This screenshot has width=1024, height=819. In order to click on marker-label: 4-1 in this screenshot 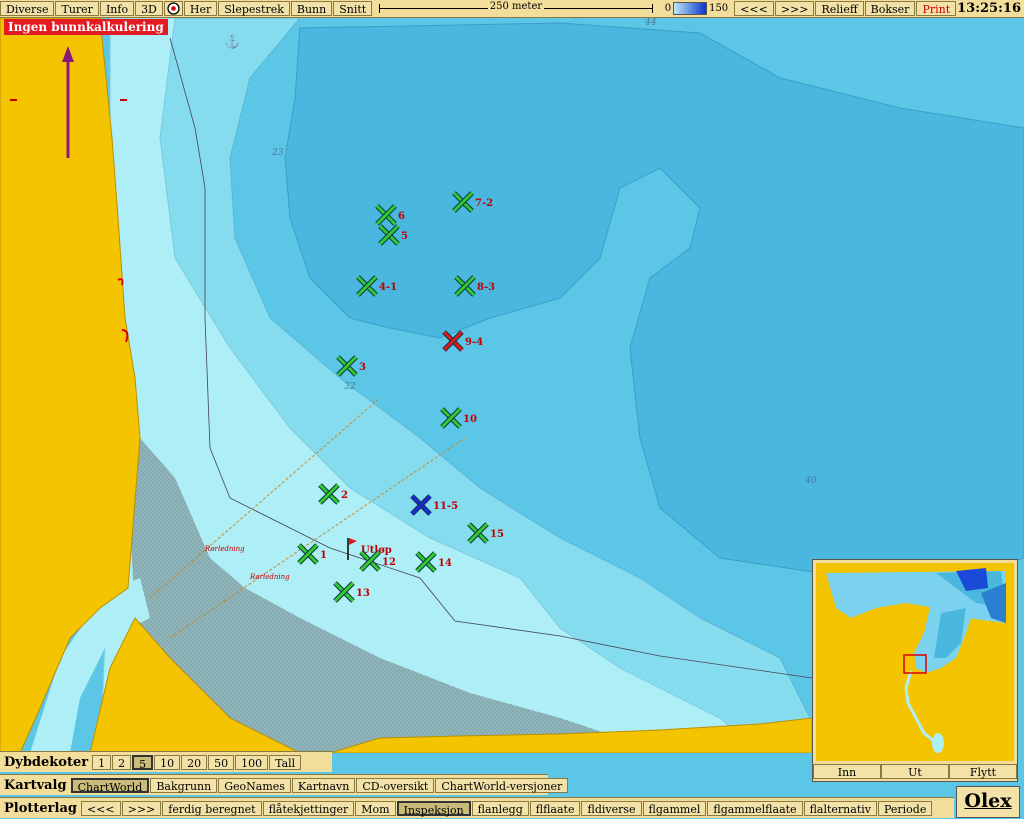, I will do `click(388, 287)`.